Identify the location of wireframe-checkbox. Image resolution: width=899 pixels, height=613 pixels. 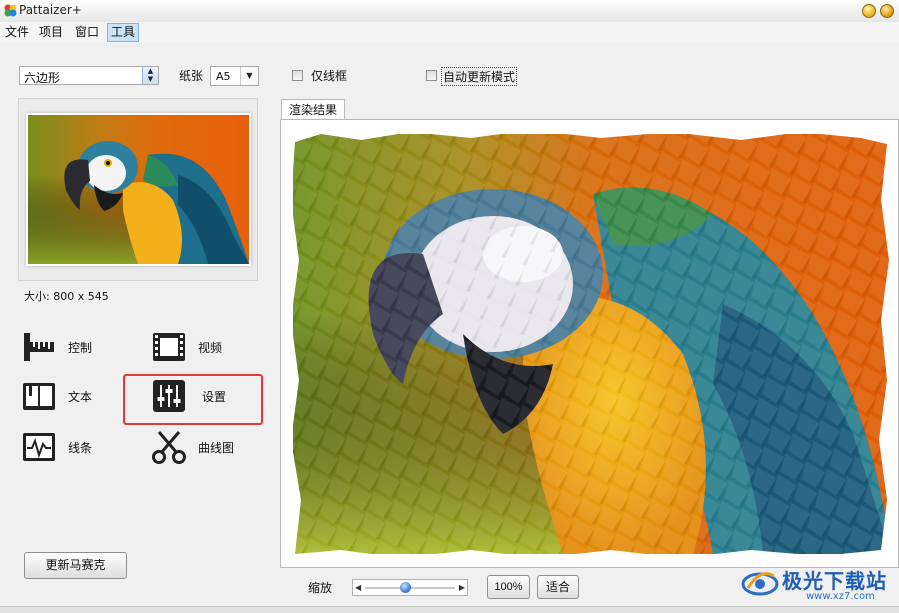
(297, 75).